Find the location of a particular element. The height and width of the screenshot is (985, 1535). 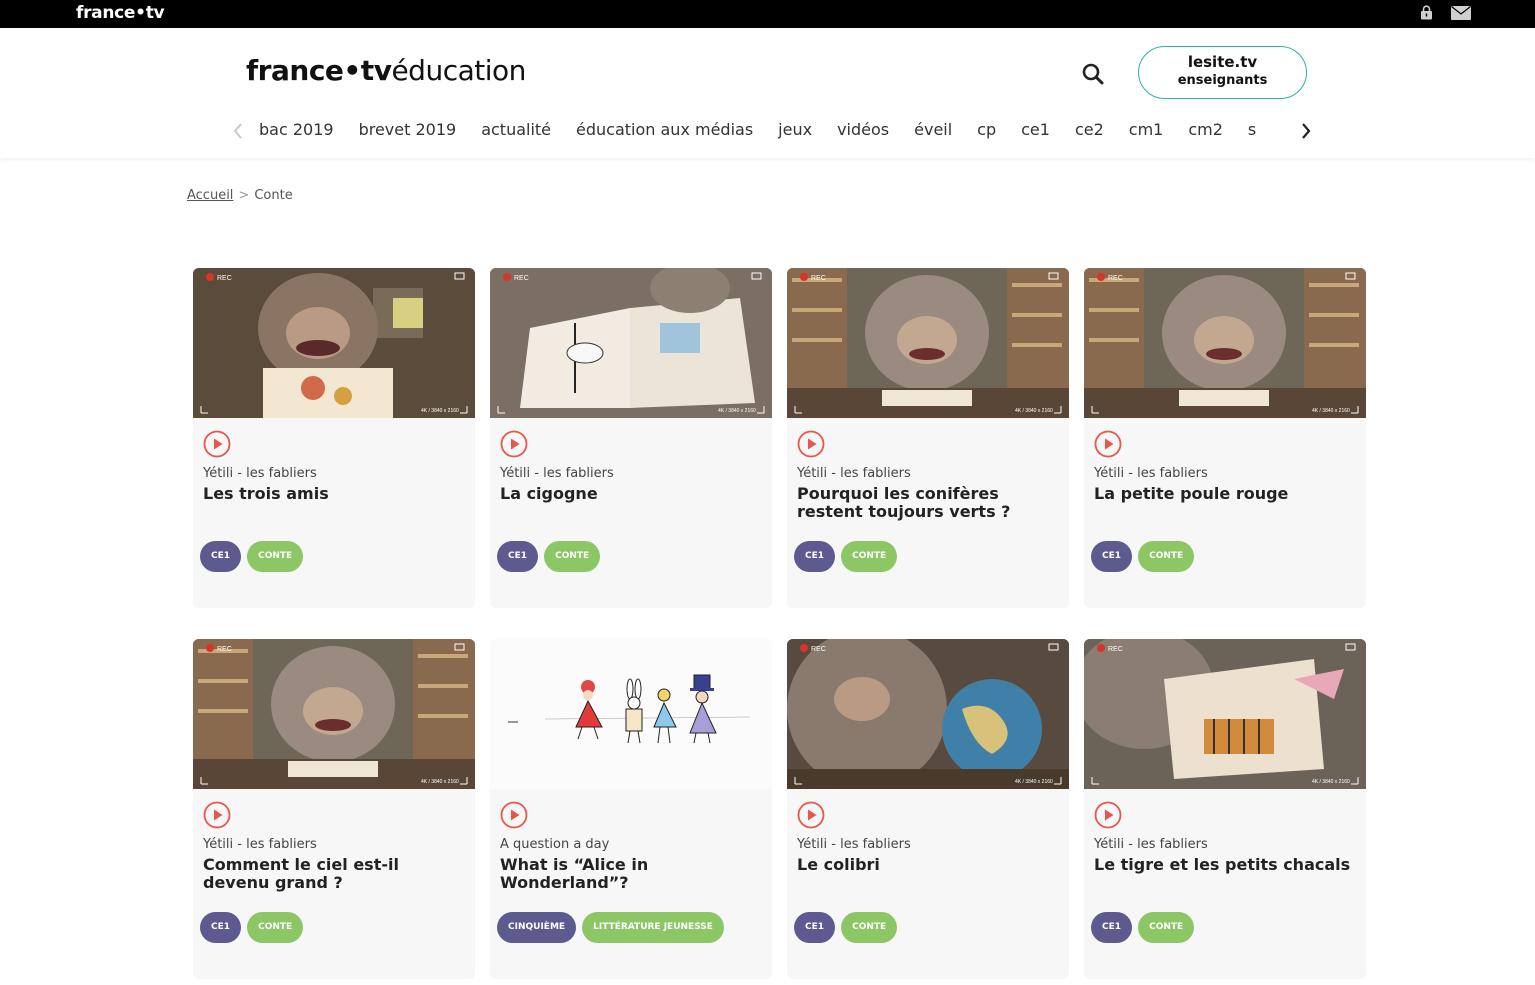

nav-item-ce1: ce1 is located at coordinates (1035, 130).